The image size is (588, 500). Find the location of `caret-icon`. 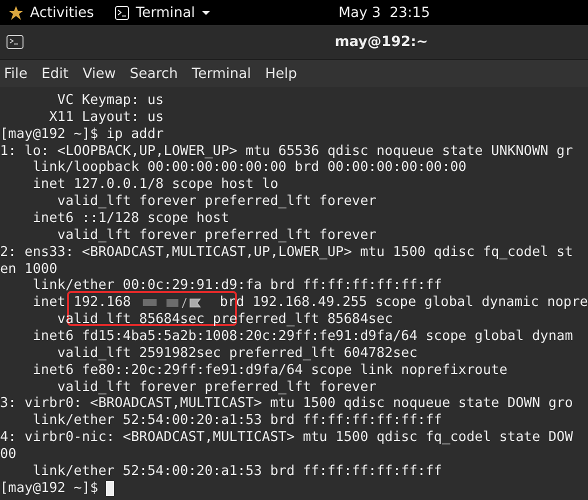

caret-icon is located at coordinates (206, 12).